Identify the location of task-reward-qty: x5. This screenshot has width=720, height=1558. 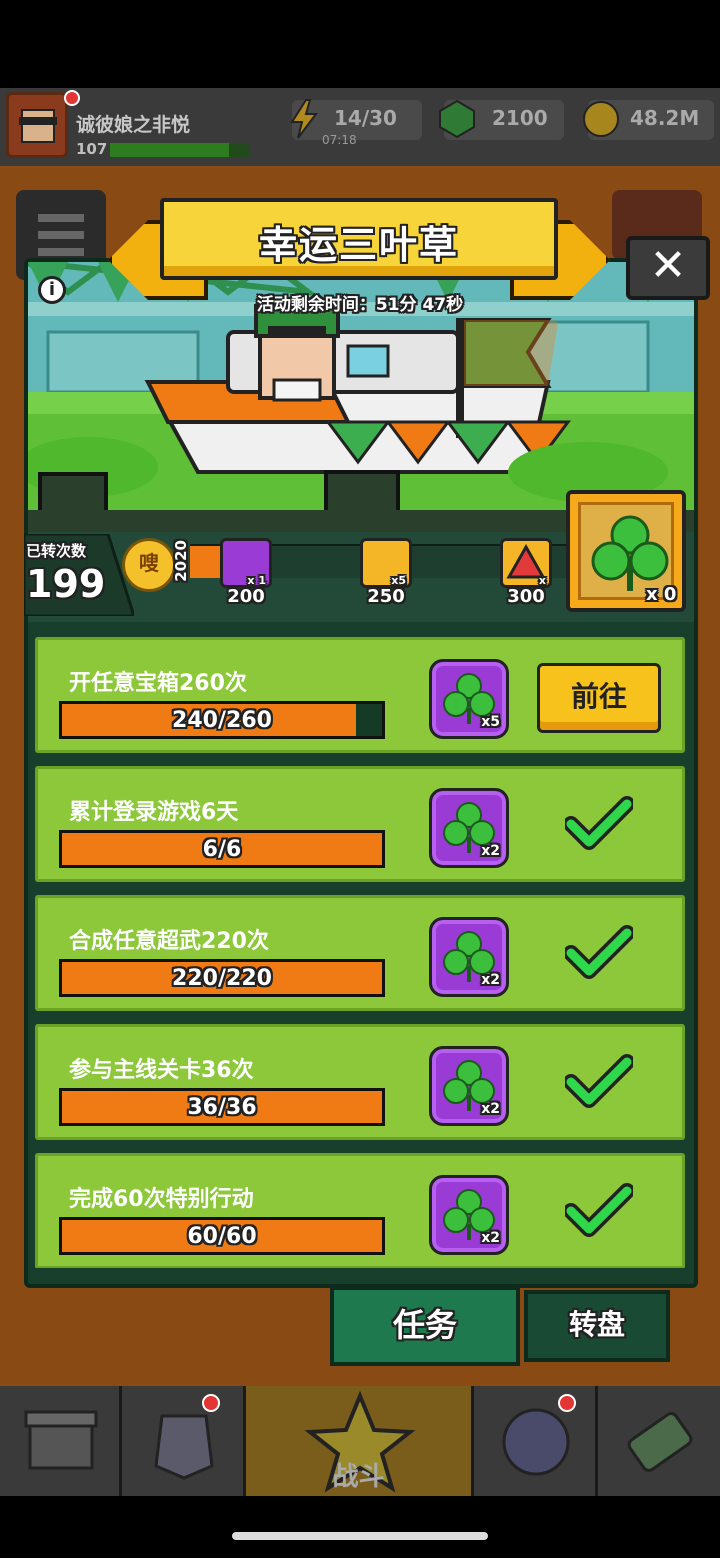
(490, 722).